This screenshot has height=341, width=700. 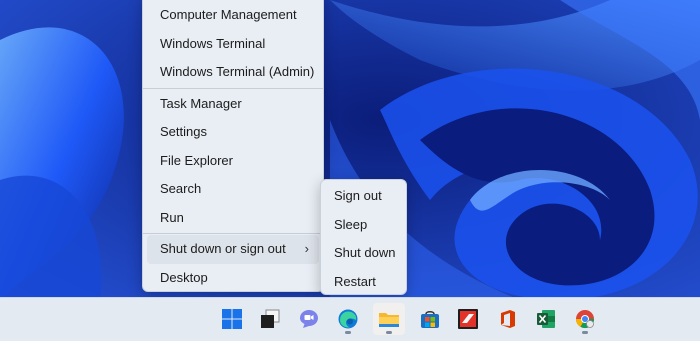 I want to click on submenu-item-restart: Restart, so click(x=363, y=282).